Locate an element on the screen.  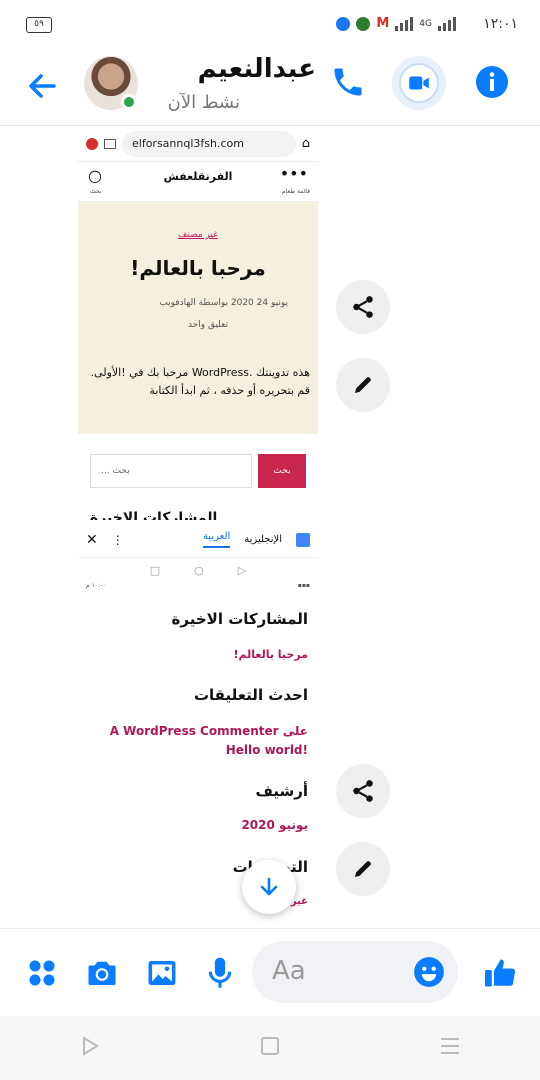
browser-url-bar: elforsannql3fsh.com ⌂ is located at coordinates (198, 144).